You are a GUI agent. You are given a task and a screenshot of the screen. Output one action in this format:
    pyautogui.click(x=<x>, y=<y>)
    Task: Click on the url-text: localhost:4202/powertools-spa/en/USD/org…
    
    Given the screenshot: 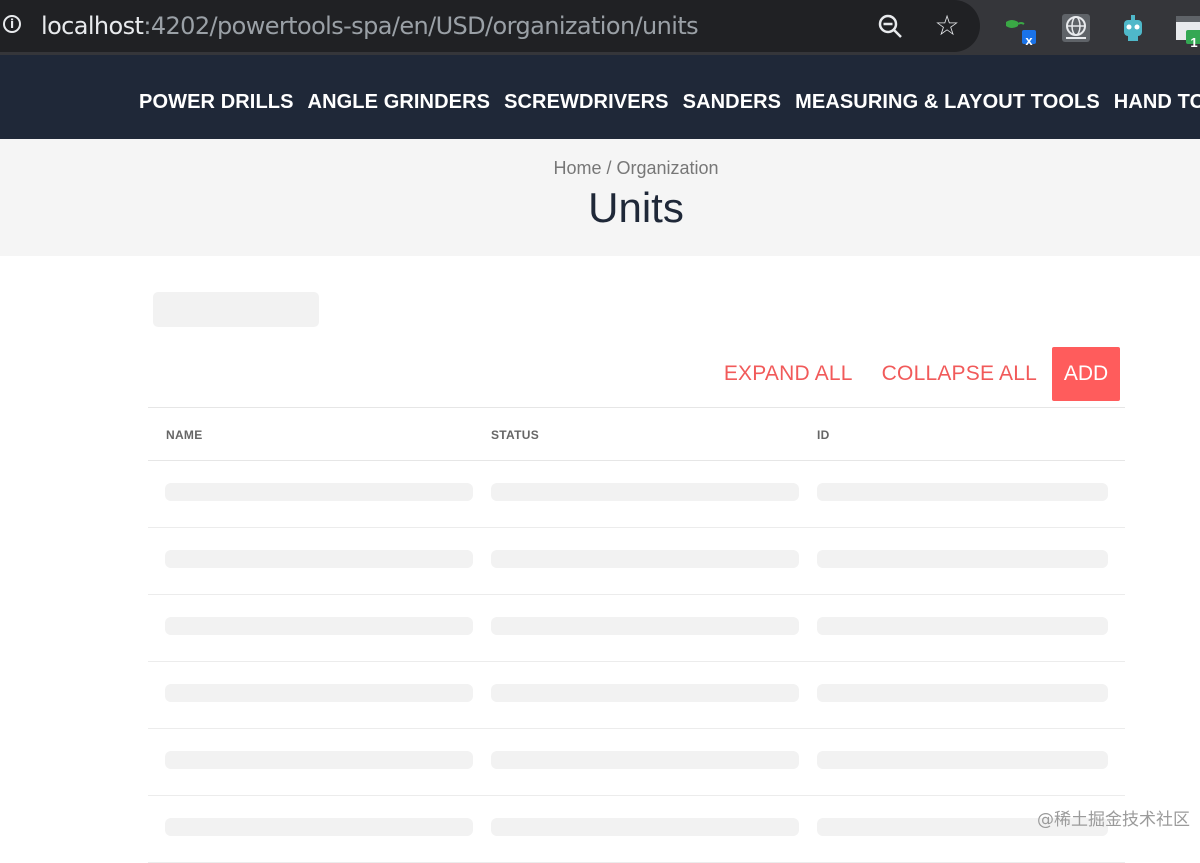 What is the action you would take?
    pyautogui.click(x=370, y=26)
    